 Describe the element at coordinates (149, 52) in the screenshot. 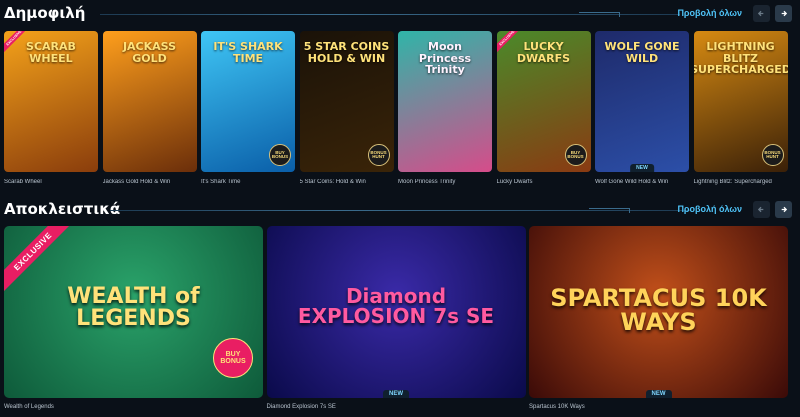

I see `game-logo-text: JACKASS GOLD` at that location.